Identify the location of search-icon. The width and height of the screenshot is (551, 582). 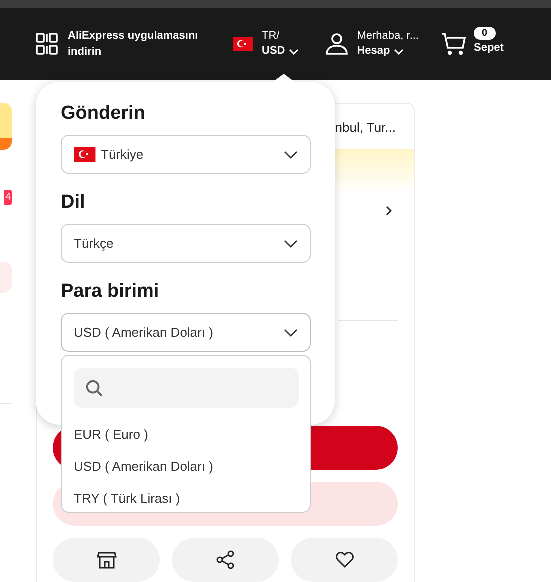
(94, 388).